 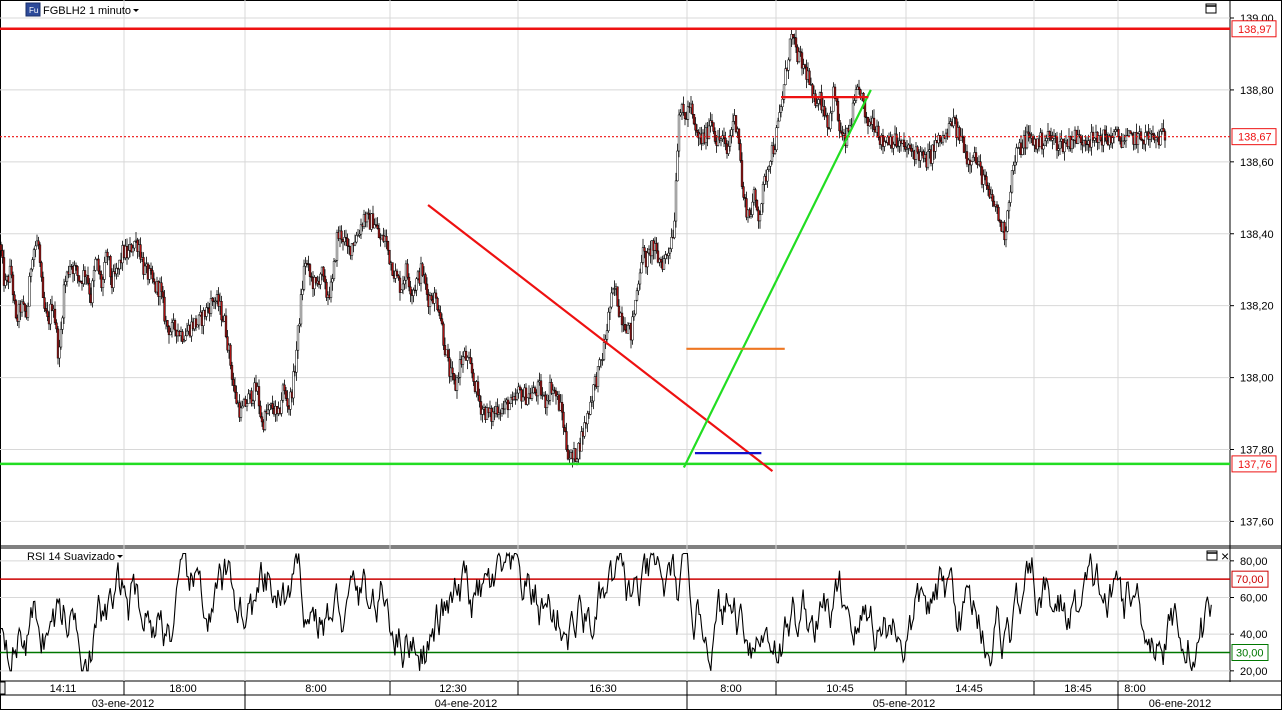 What do you see at coordinates (82, 9) in the screenshot?
I see `chart-header: Fu FGBLH2 1 minuto` at bounding box center [82, 9].